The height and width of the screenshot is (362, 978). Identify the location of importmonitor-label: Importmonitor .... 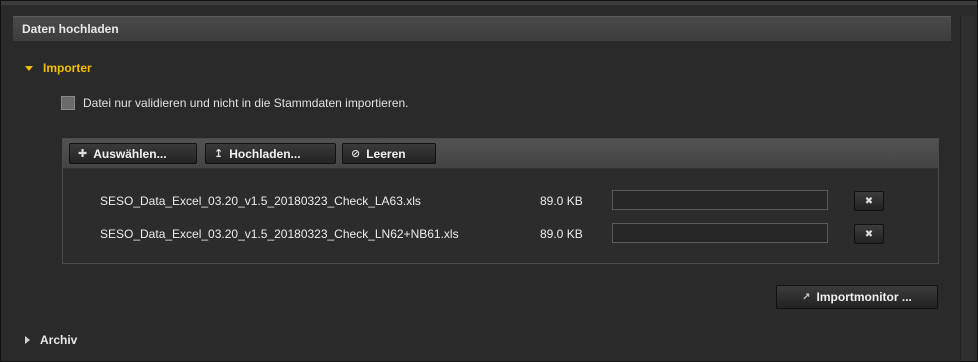
(864, 297).